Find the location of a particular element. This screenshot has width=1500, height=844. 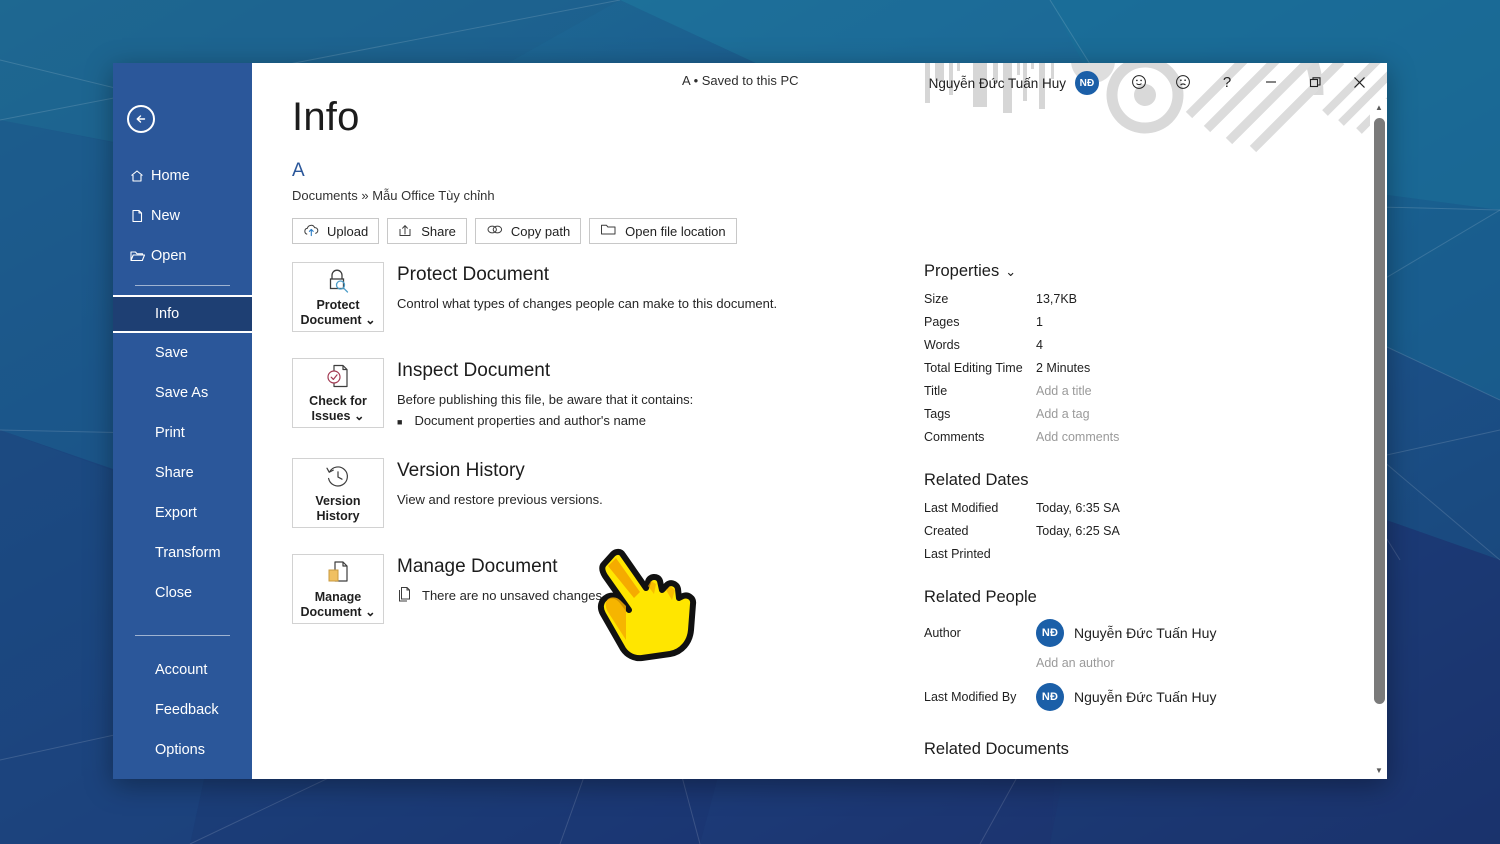

property-key: Last Modified is located at coordinates (961, 508).